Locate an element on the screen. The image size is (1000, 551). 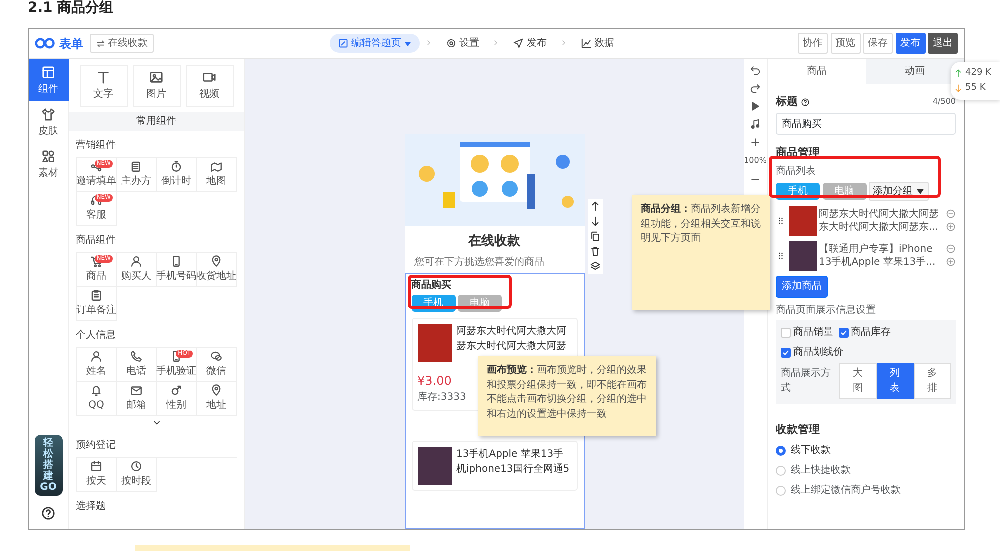
tile-label: 商品 is located at coordinates (96, 277).